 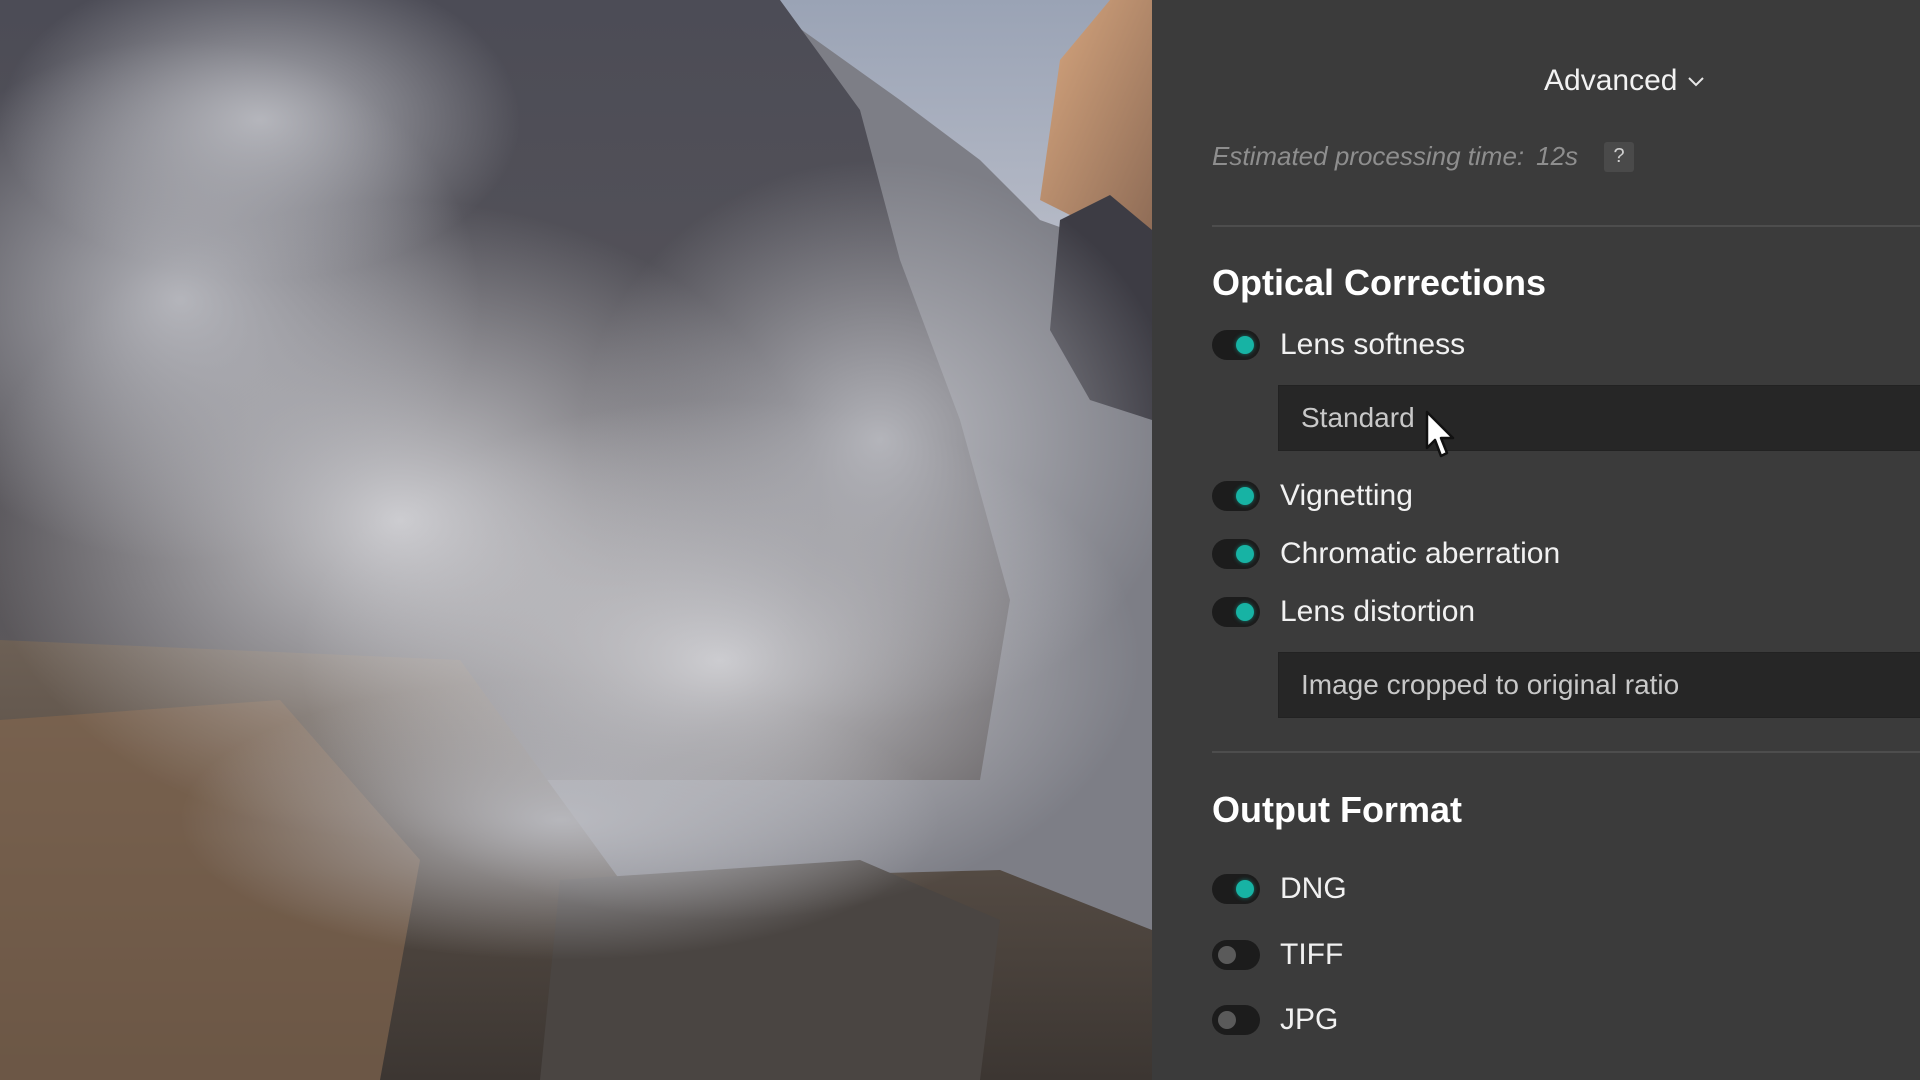 I want to click on jpg-toggle, so click(x=1236, y=1020).